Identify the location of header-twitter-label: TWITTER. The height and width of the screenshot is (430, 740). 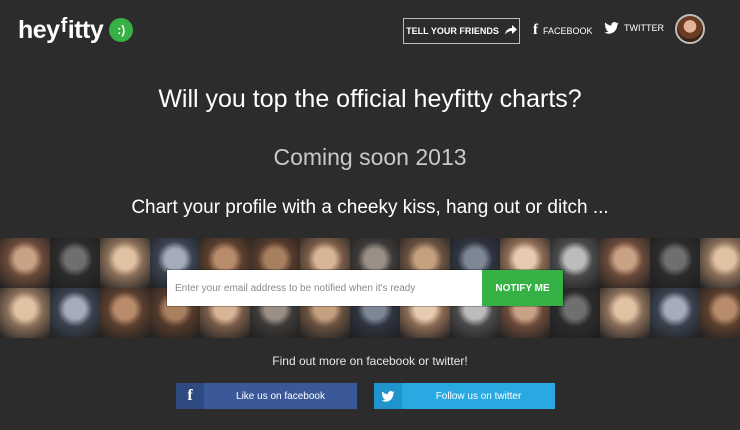
(644, 28).